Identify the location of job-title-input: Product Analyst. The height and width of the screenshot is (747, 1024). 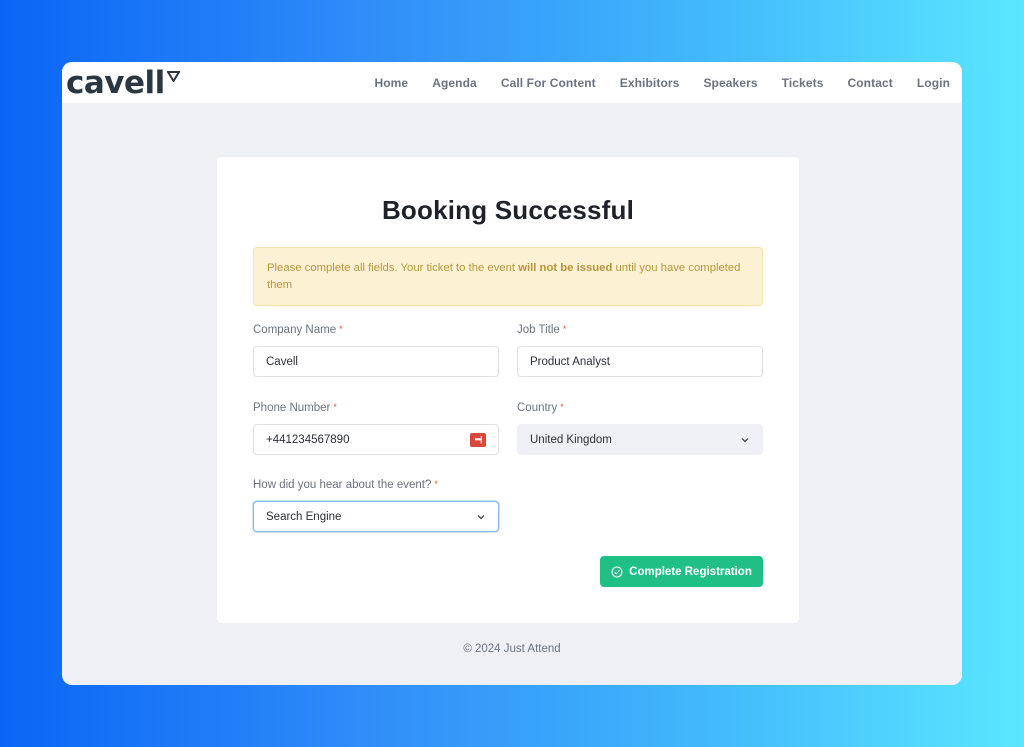
(640, 361).